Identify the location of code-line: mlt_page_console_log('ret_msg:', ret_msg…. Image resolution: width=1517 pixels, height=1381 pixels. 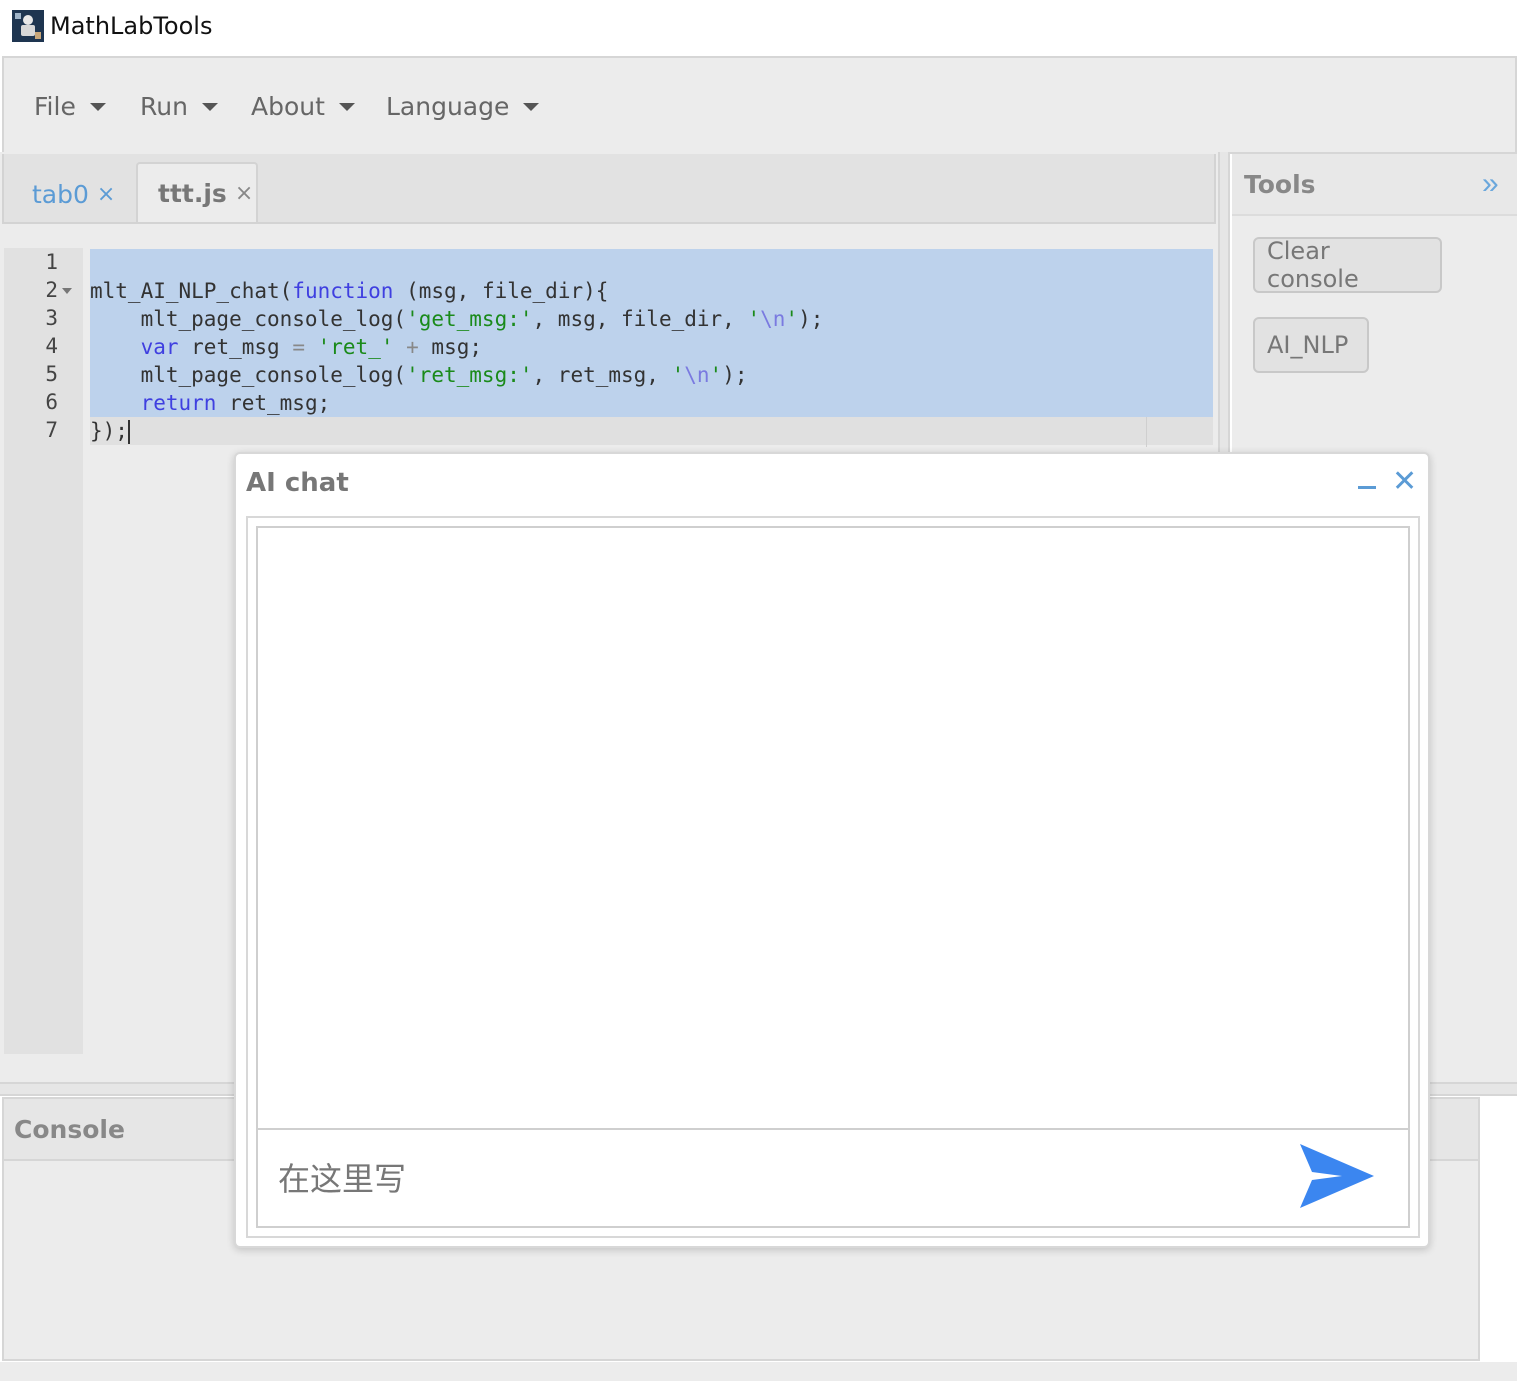
(419, 375).